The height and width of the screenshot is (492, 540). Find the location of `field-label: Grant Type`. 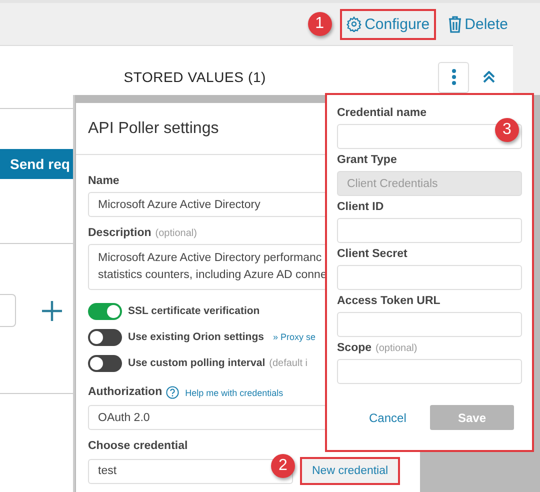

field-label: Grant Type is located at coordinates (367, 160).